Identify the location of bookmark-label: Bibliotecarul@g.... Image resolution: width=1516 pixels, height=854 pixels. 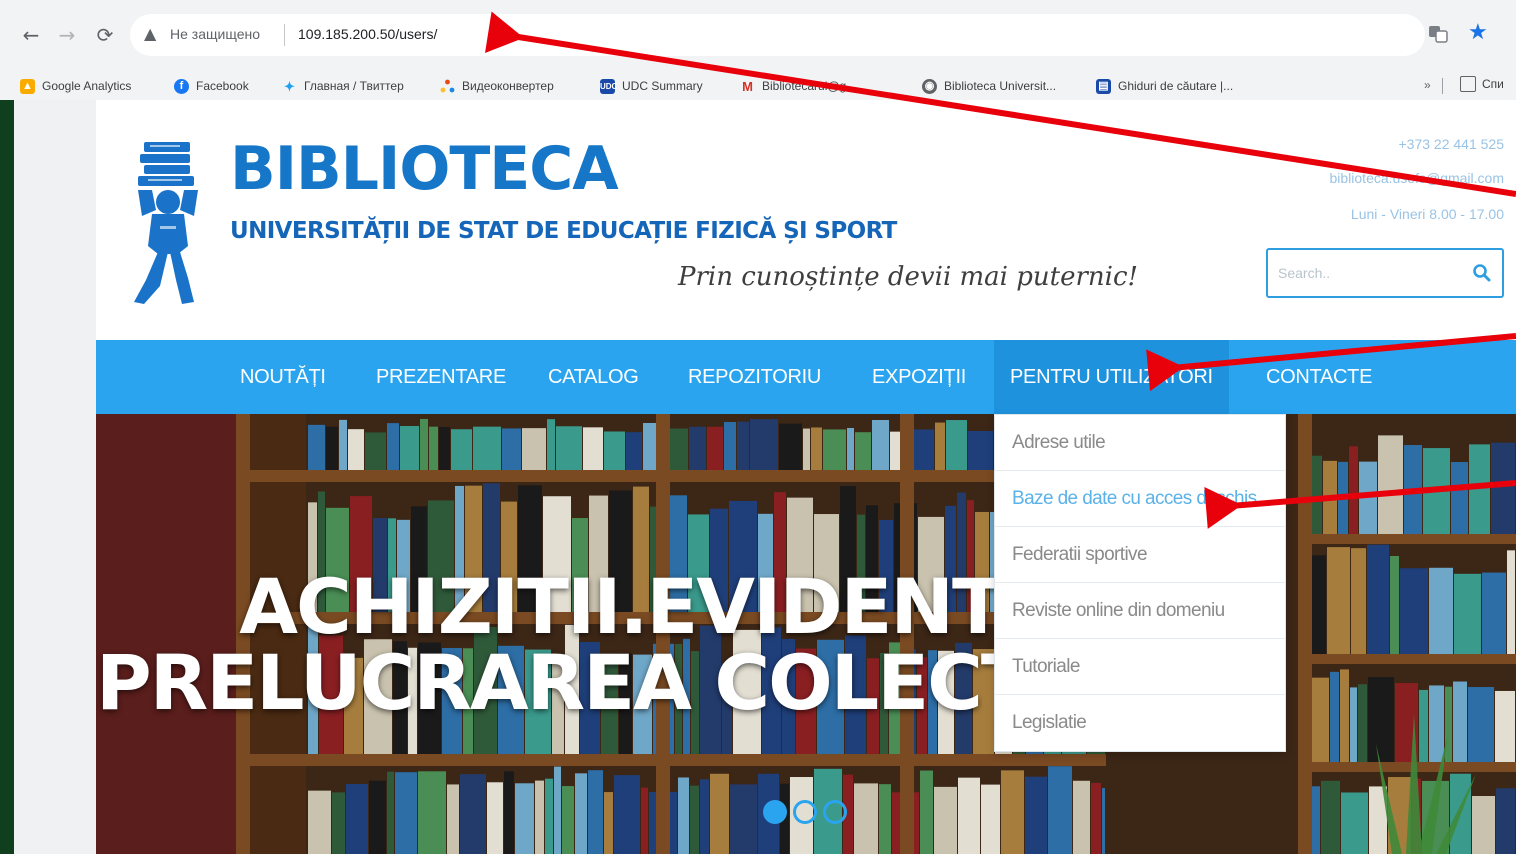
(809, 86).